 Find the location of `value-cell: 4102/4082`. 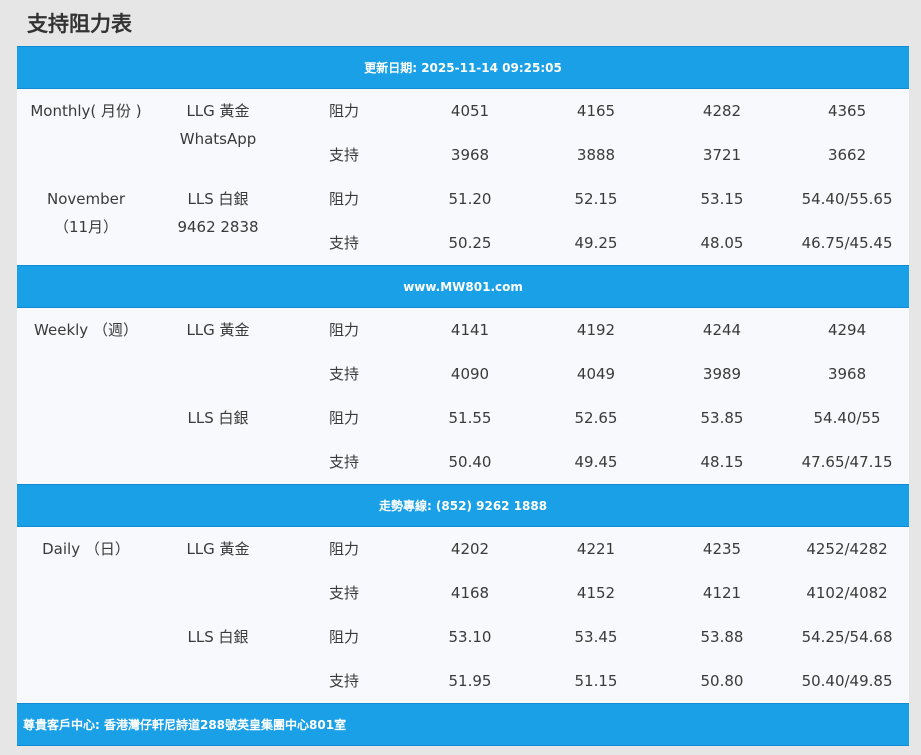

value-cell: 4102/4082 is located at coordinates (847, 593).